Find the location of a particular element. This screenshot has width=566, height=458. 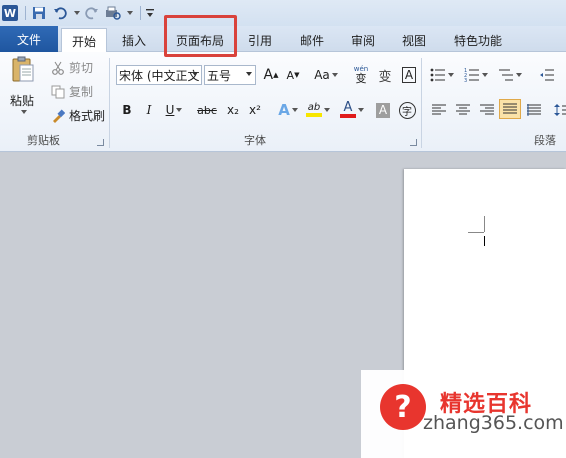

character-border-label: A is located at coordinates (409, 75).